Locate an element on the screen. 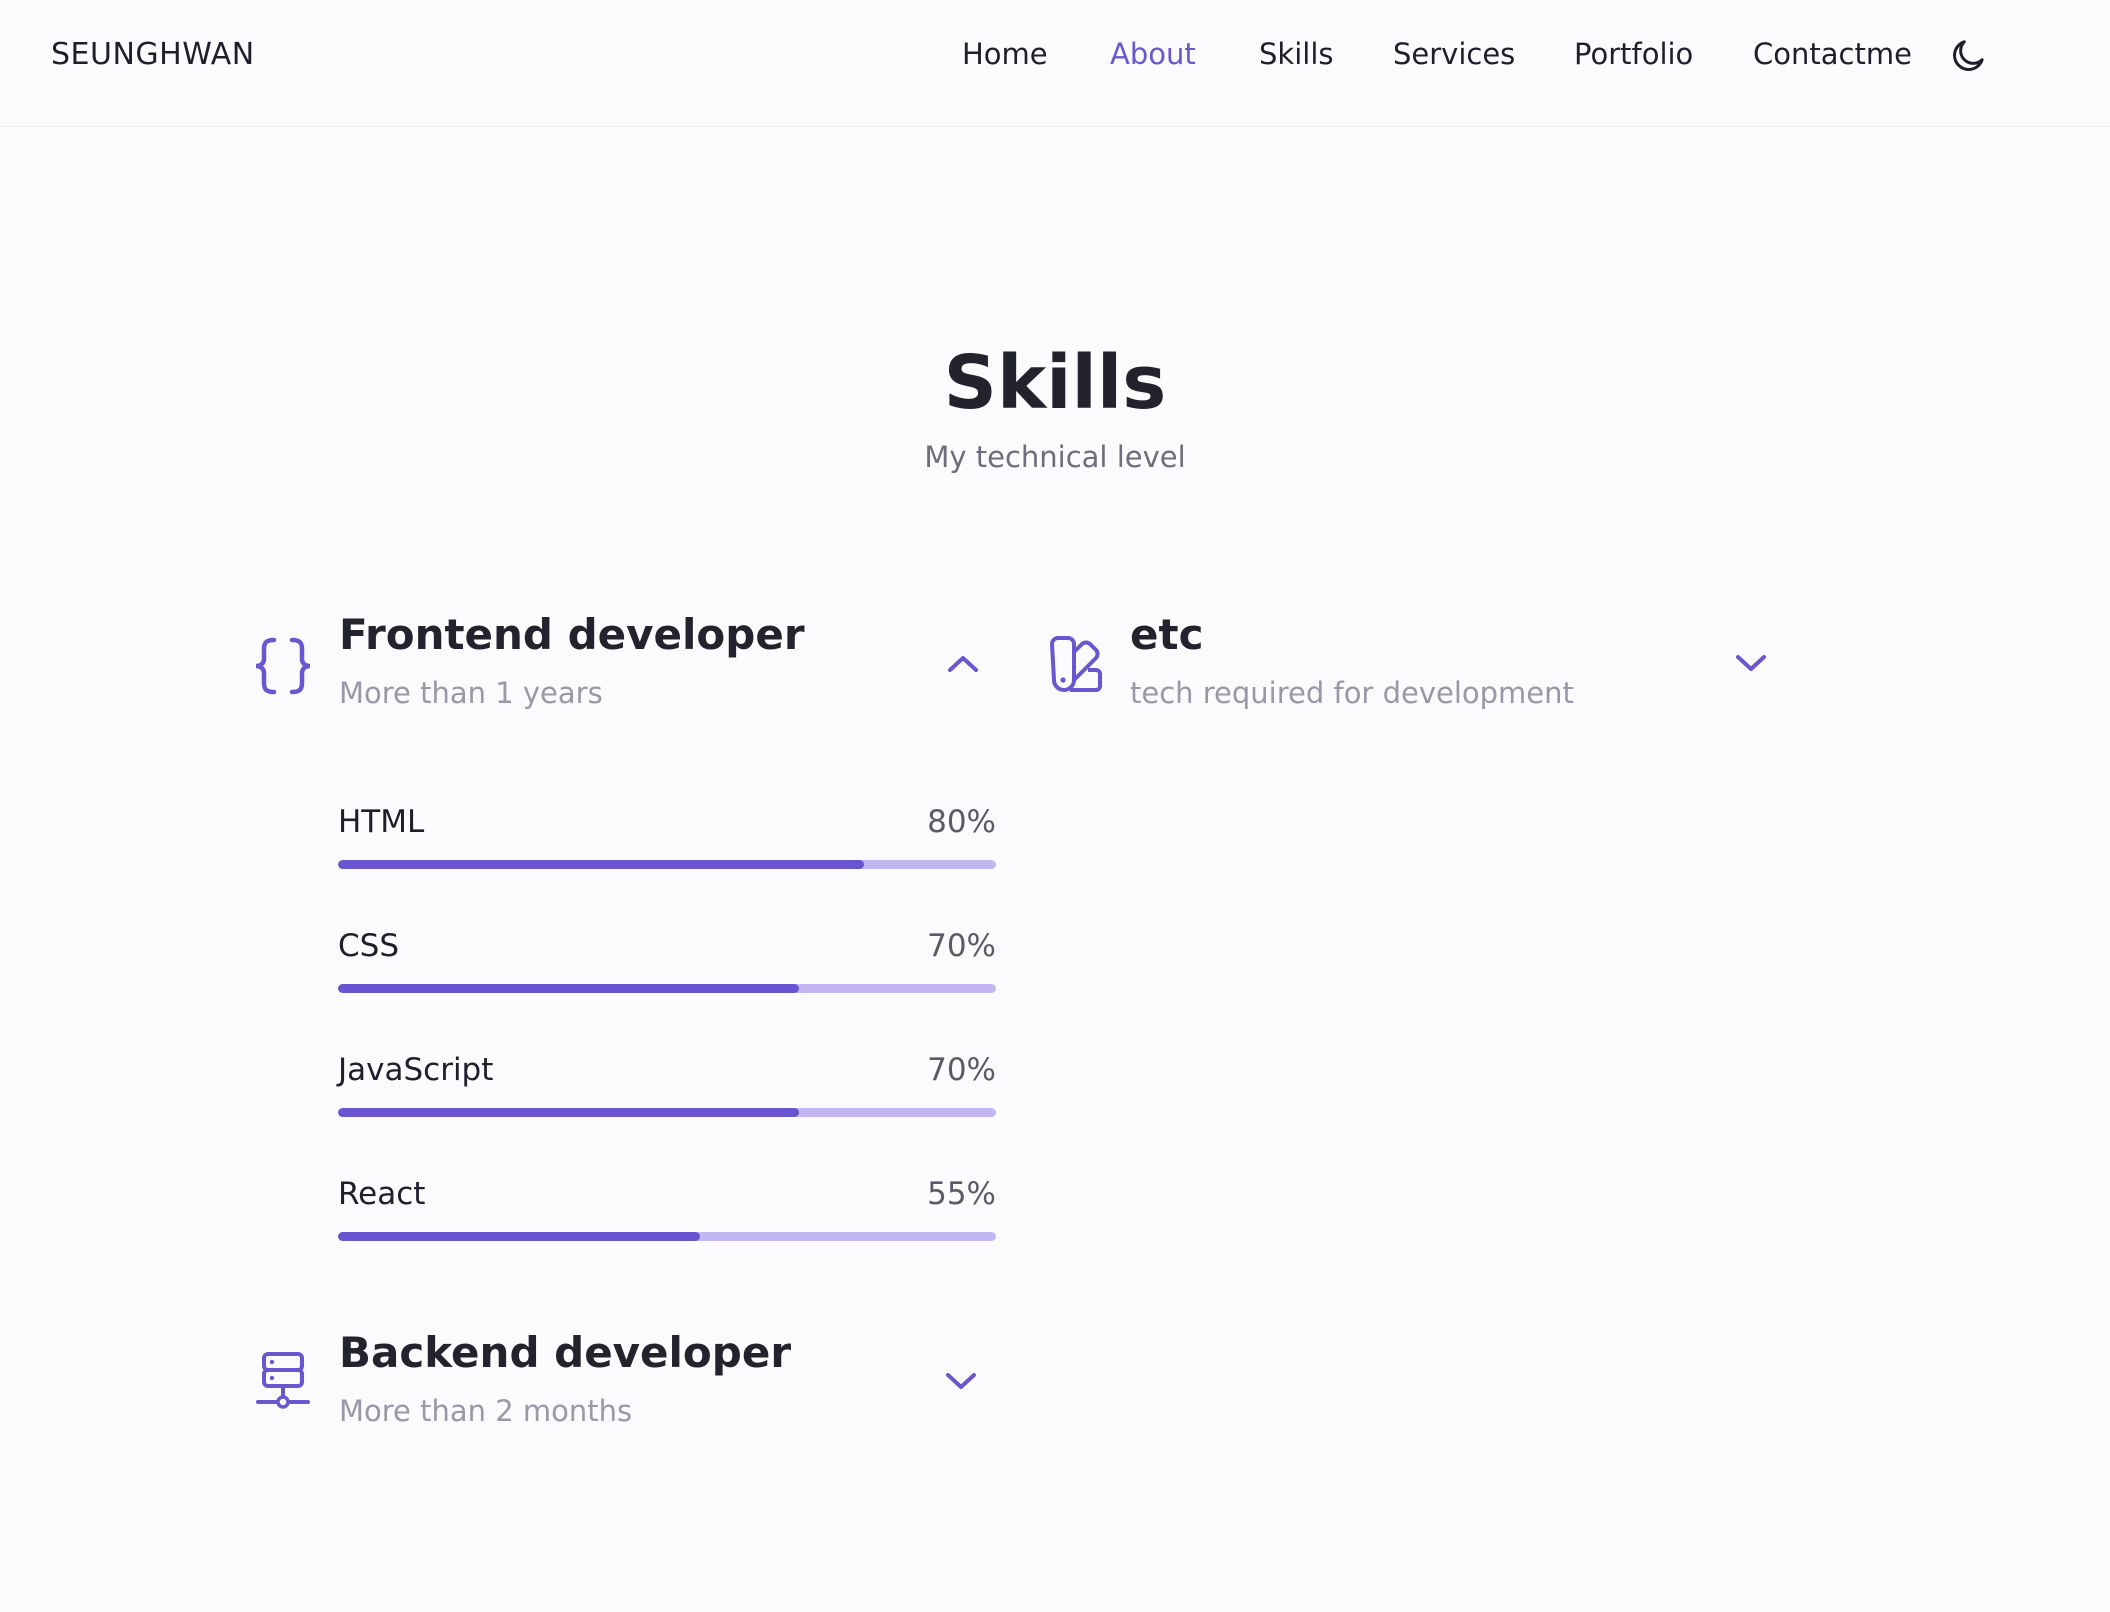  skill-percent: 55% is located at coordinates (961, 1194).